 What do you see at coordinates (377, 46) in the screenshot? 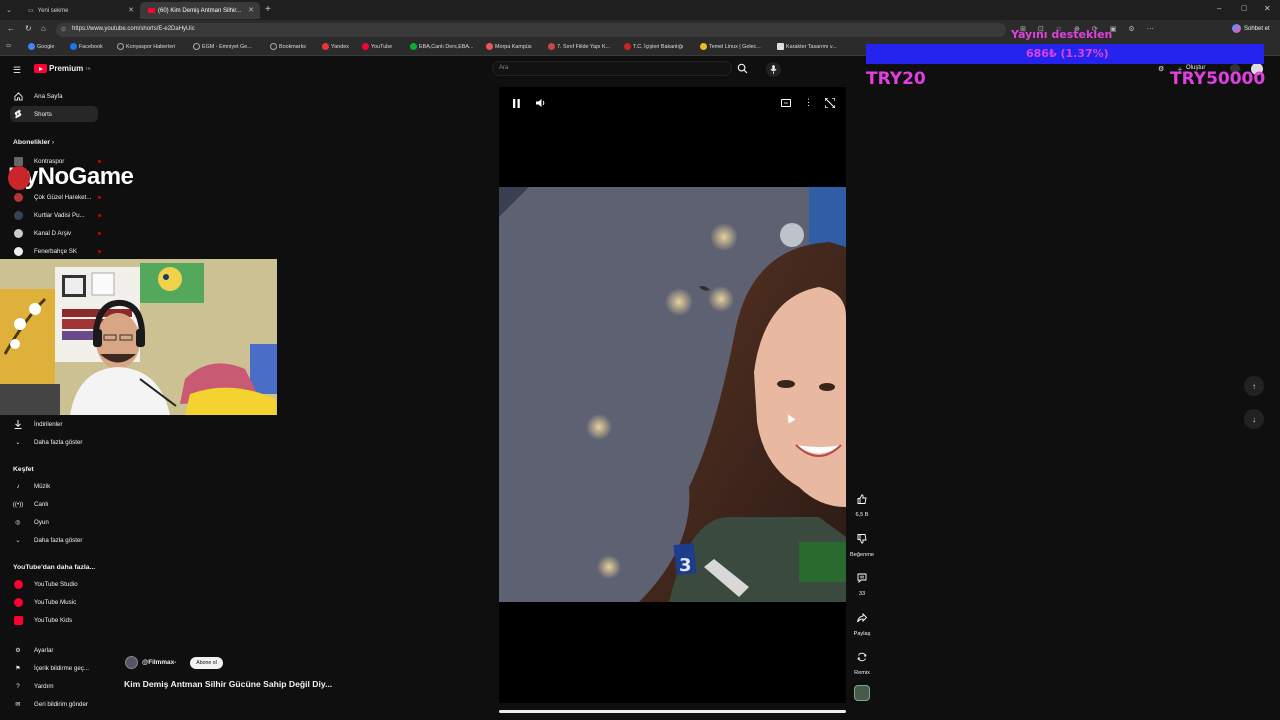
I see `bookmark-youtube: YouTube` at bounding box center [377, 46].